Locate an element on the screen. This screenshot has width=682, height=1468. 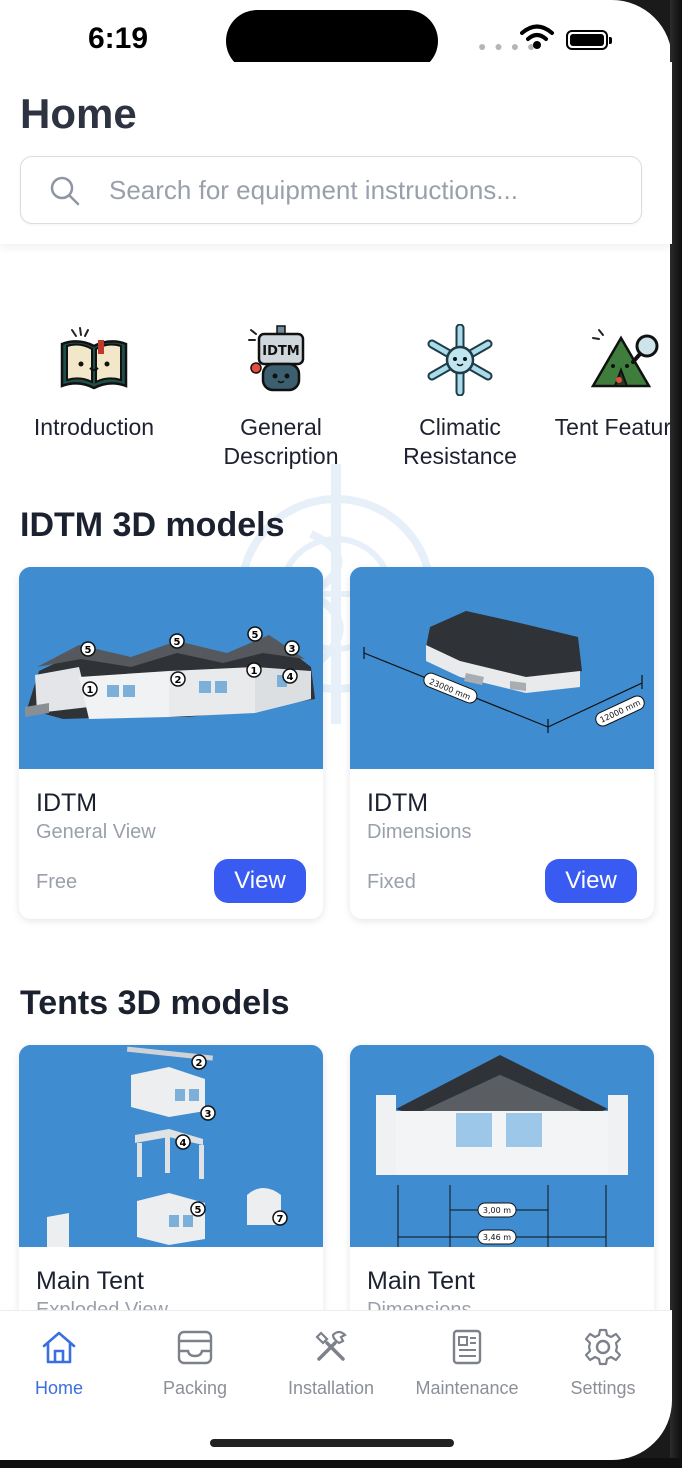
card-tag: Fixed is located at coordinates (391, 882).